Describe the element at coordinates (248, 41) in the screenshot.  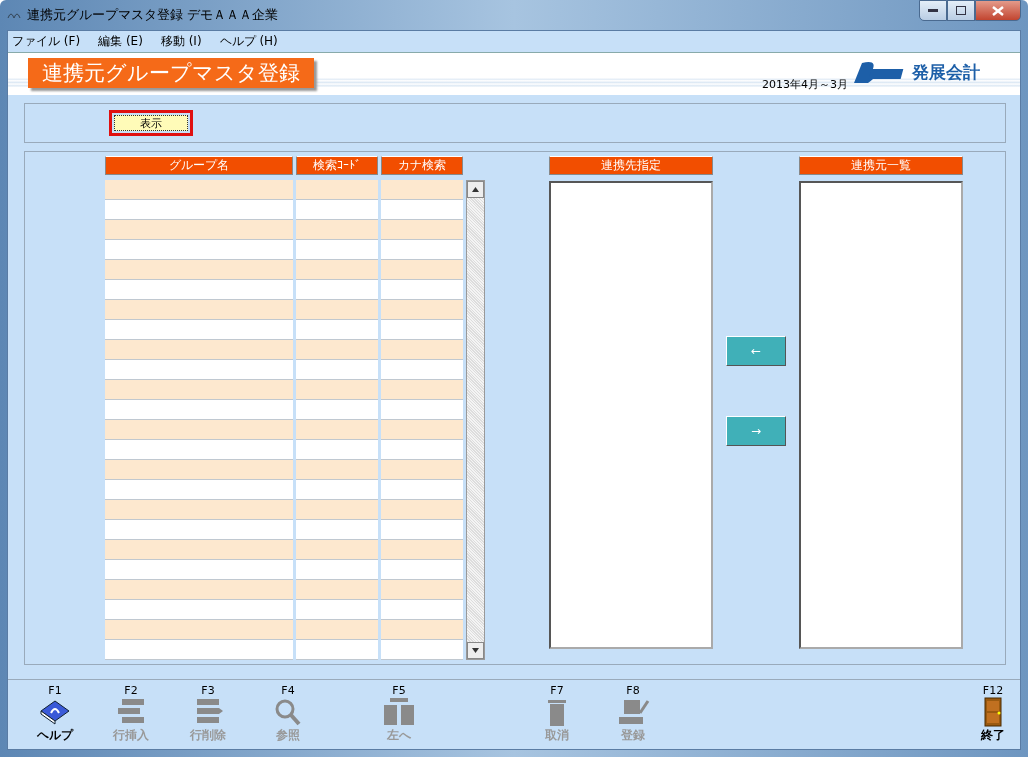
I see `menu-item: ヘルプ (H)` at that location.